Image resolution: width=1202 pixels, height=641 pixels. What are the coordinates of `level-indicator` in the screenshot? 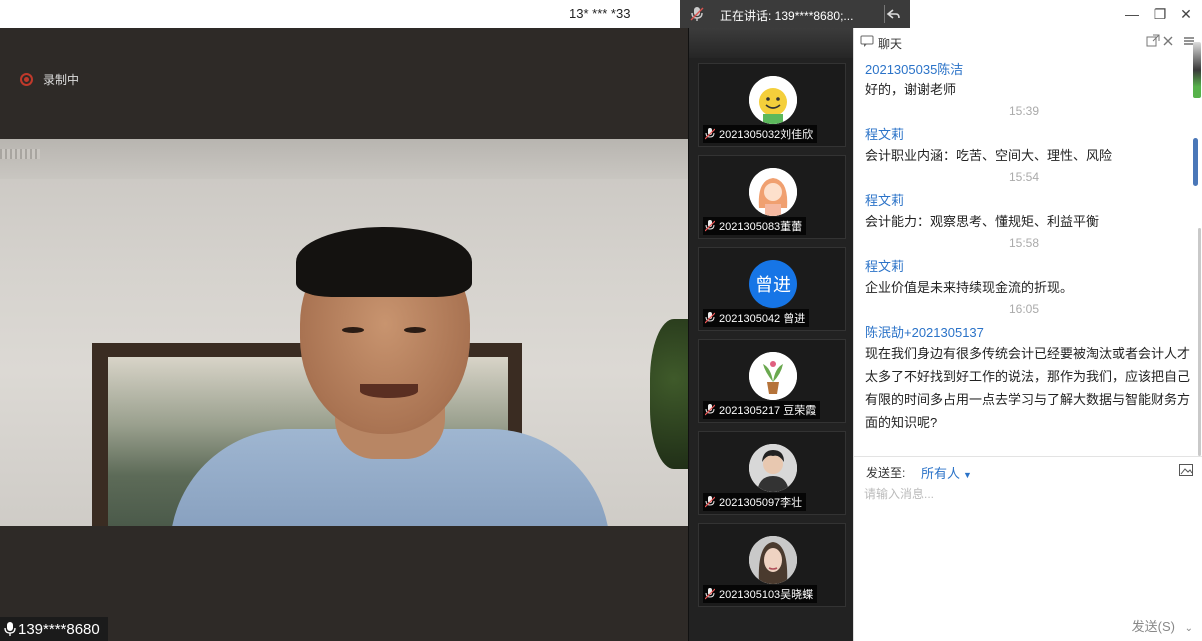 It's located at (1195, 162).